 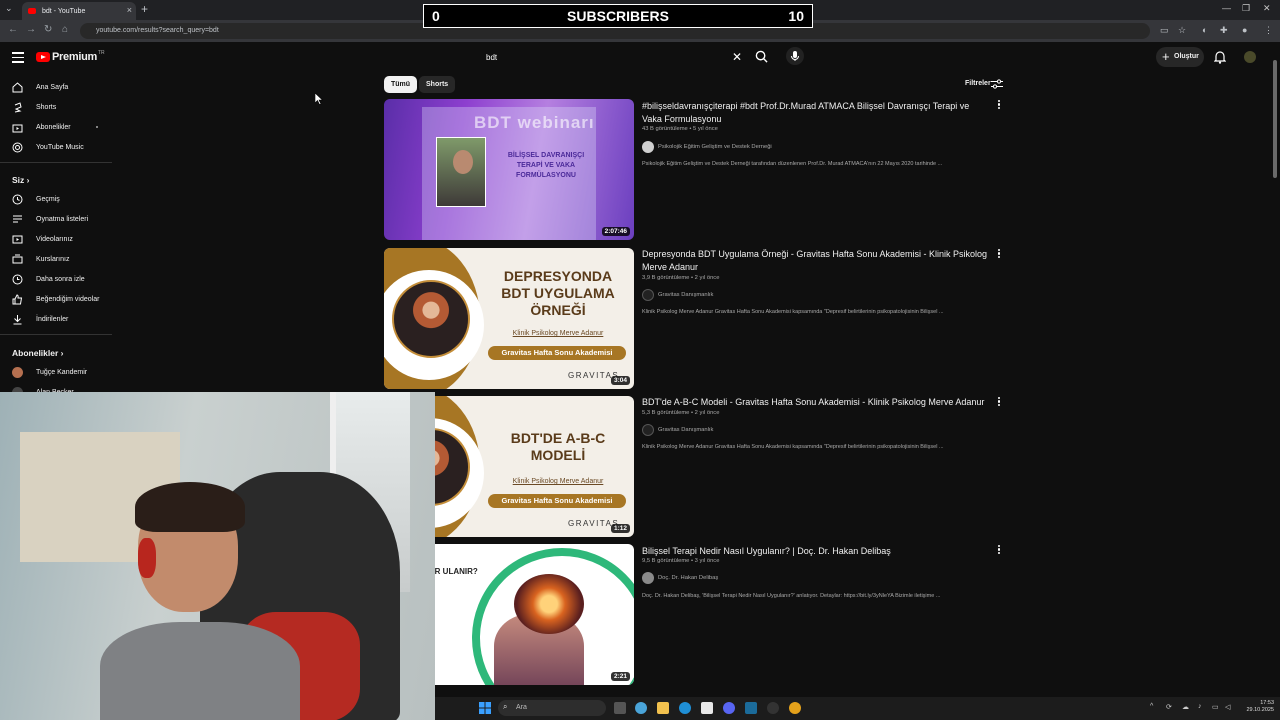 I want to click on search-icon, so click(x=761, y=56).